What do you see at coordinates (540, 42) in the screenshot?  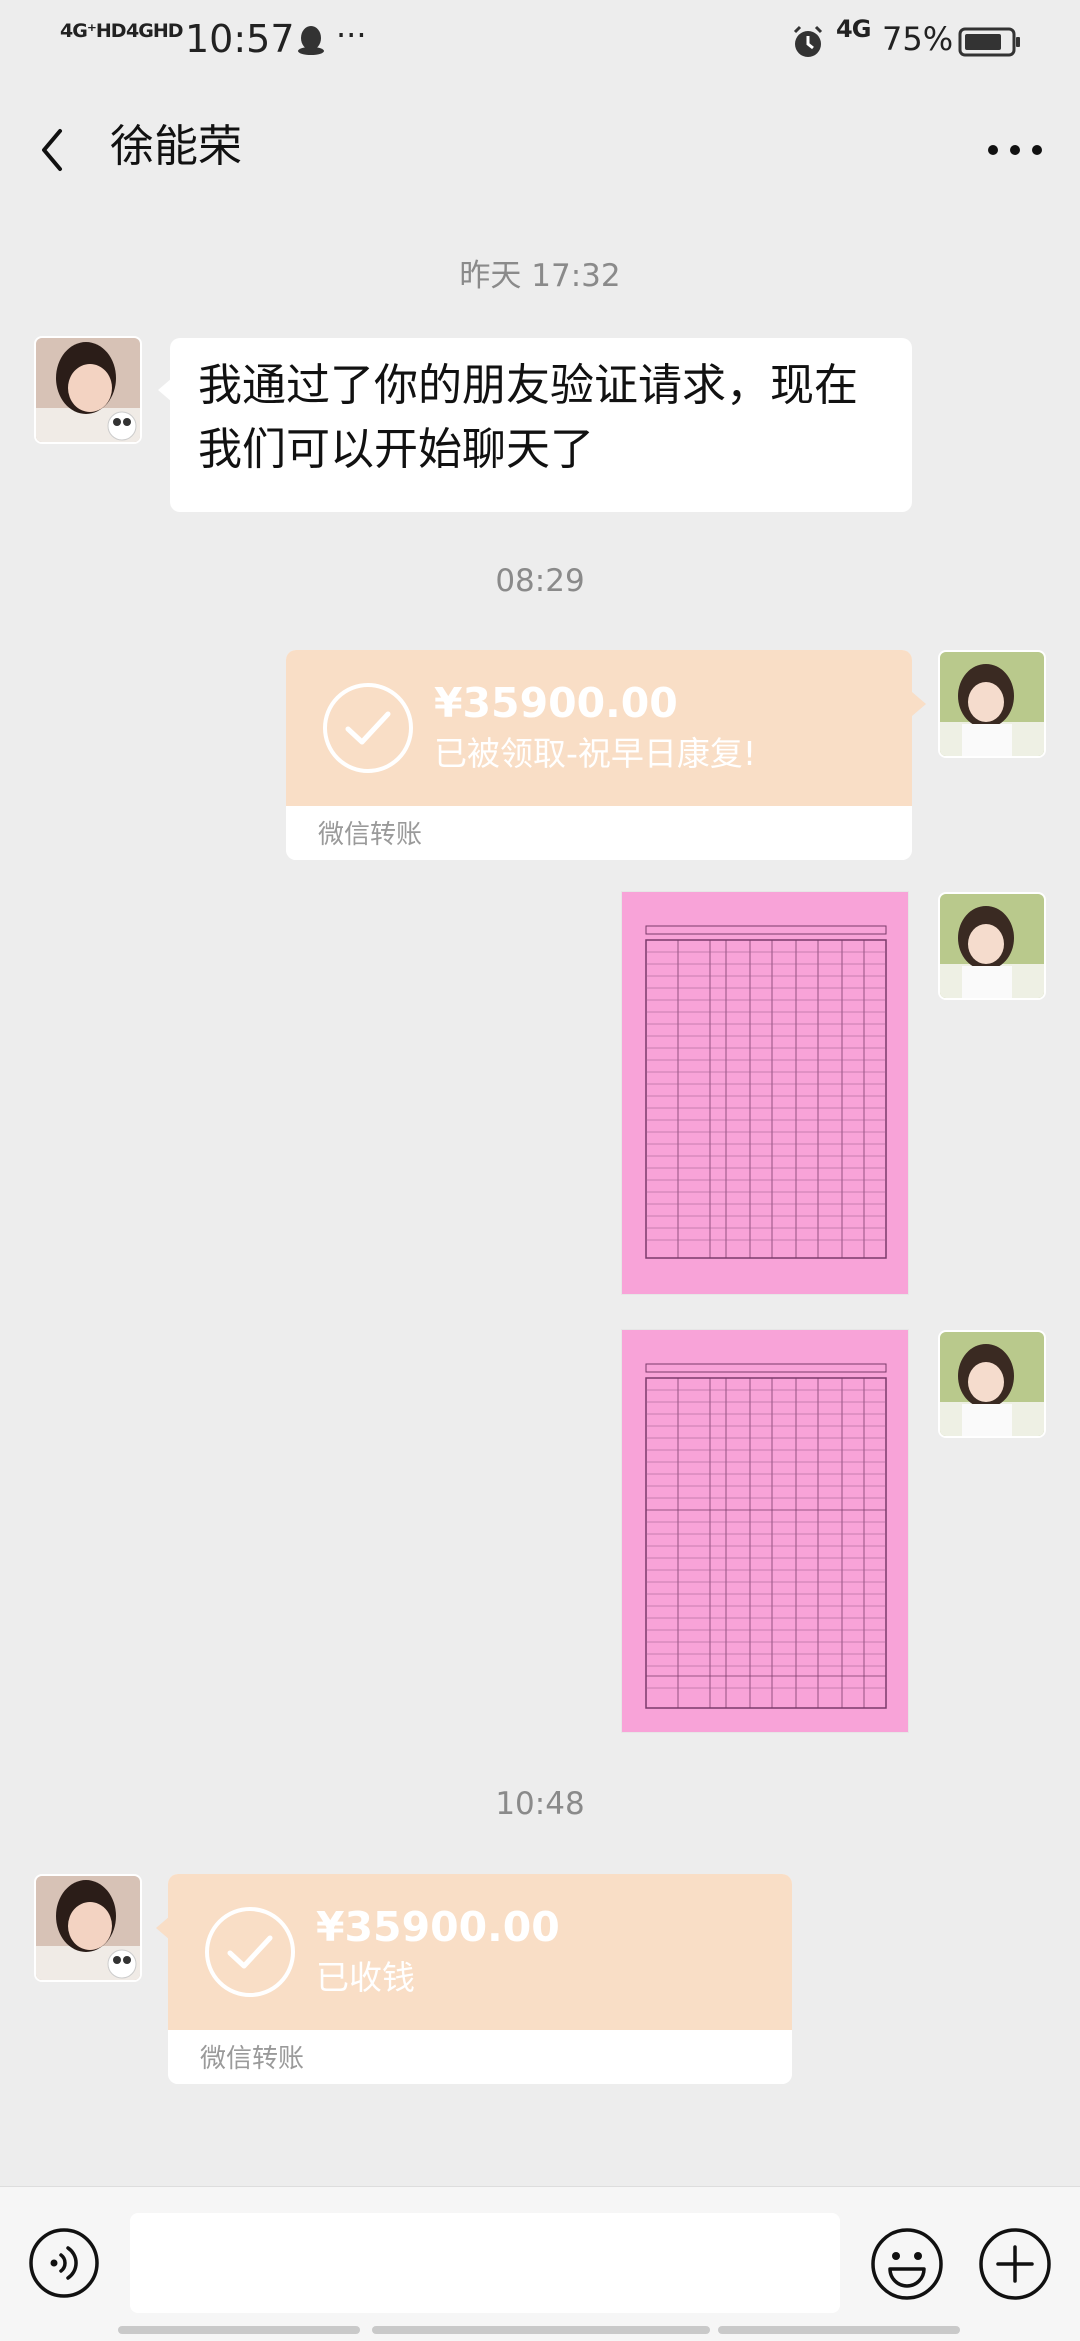 I see `status-bar: 4G⁺HD 4GHD 10:57 ··· 4G 75%` at bounding box center [540, 42].